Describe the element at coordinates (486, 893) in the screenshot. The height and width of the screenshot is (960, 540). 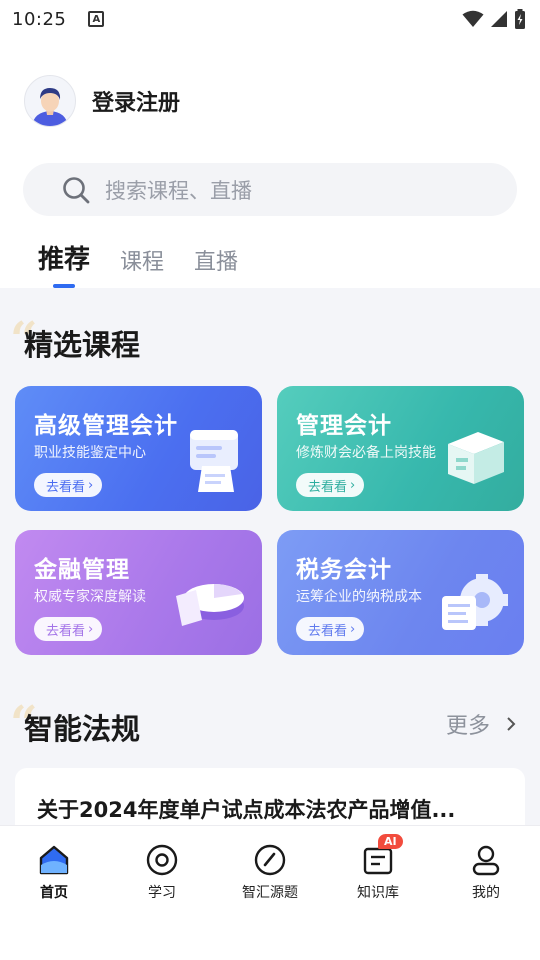
I see `nav-label: 我的` at that location.